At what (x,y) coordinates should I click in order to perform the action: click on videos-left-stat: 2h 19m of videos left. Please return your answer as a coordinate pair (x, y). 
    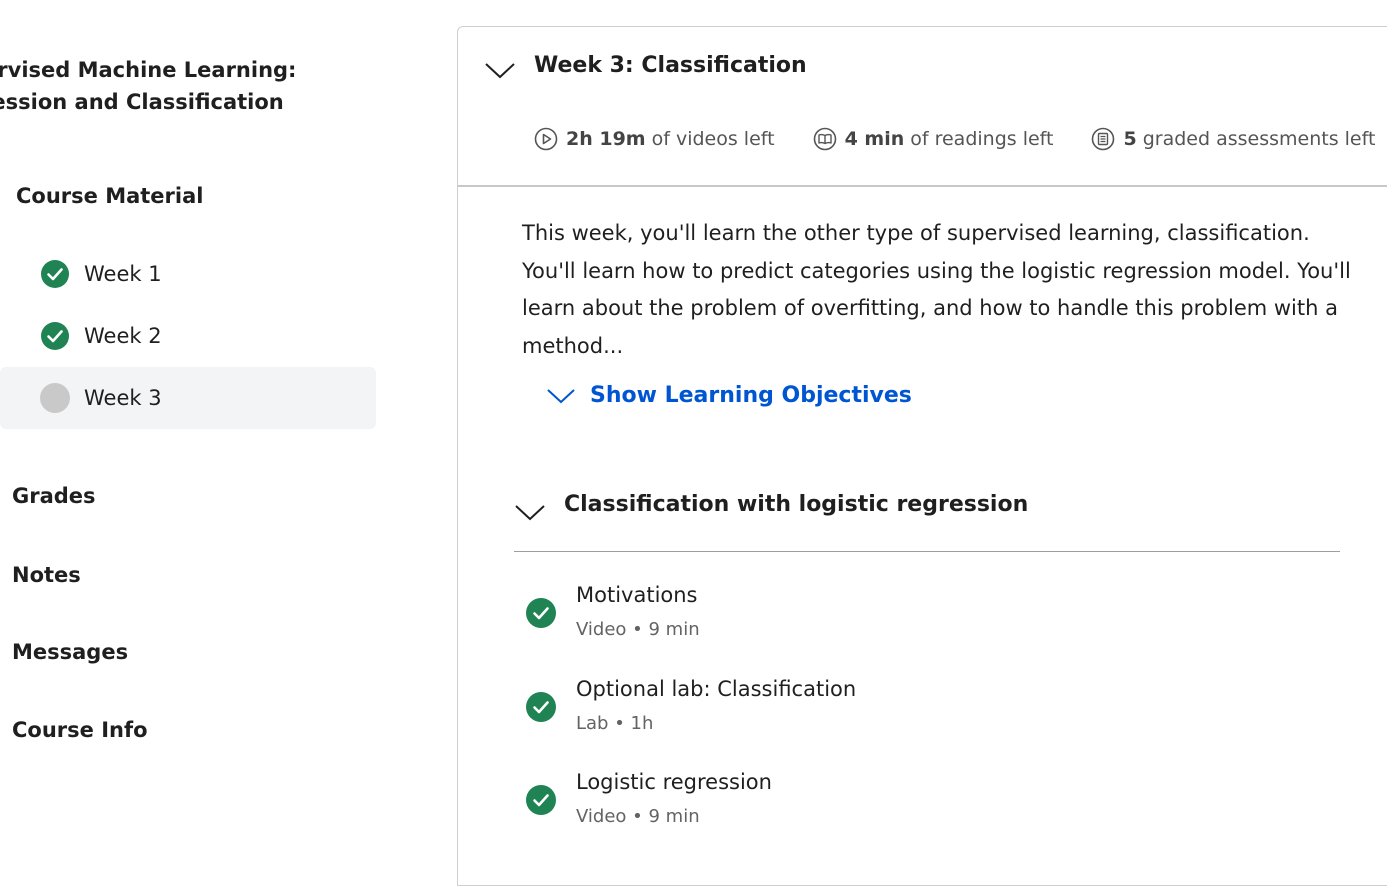
    Looking at the image, I should click on (654, 139).